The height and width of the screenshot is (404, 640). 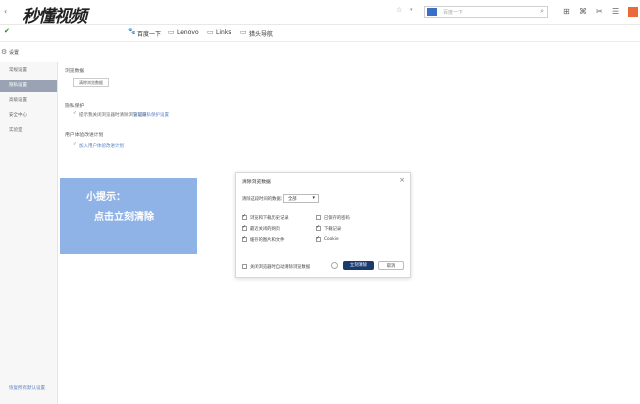 What do you see at coordinates (334, 265) in the screenshot?
I see `cursor-ring-icon` at bounding box center [334, 265].